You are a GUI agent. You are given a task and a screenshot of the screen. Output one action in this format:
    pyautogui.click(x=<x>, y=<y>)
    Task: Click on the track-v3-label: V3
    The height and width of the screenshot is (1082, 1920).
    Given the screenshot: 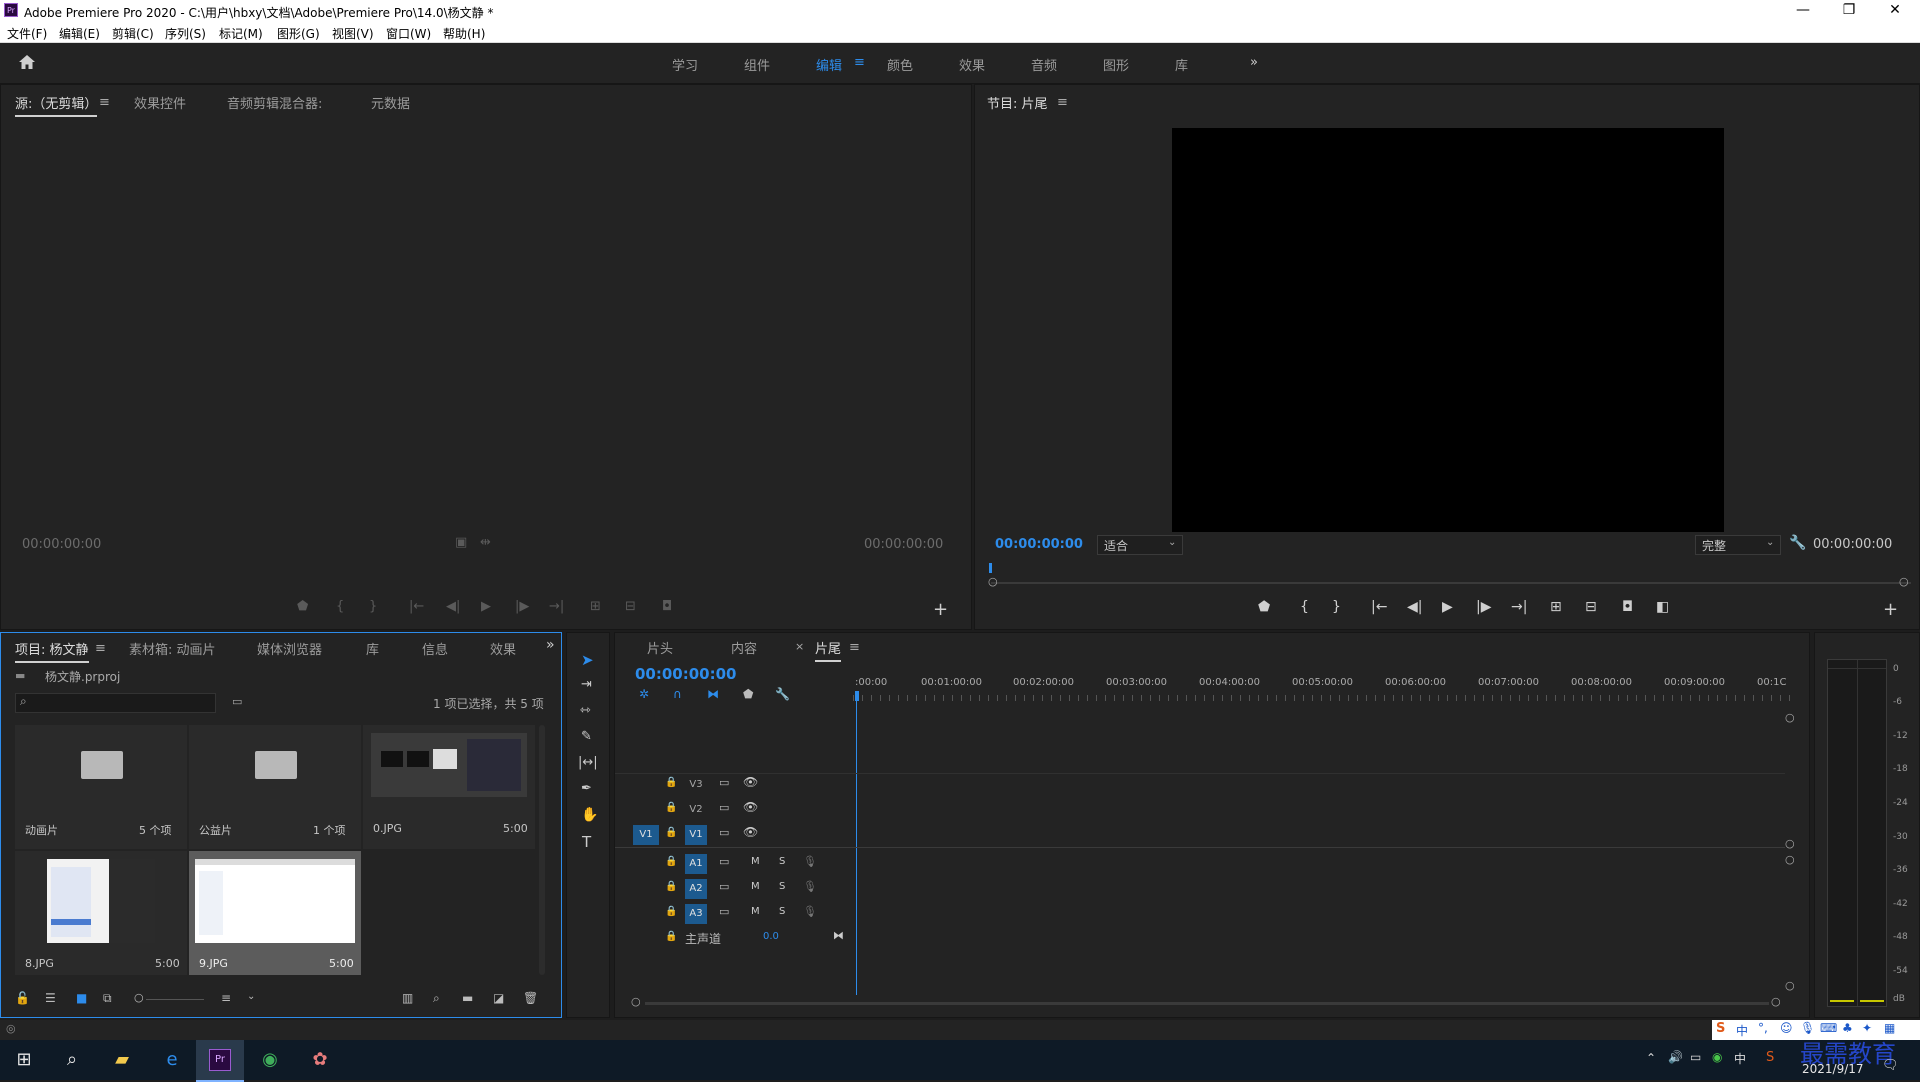 What is the action you would take?
    pyautogui.click(x=696, y=785)
    